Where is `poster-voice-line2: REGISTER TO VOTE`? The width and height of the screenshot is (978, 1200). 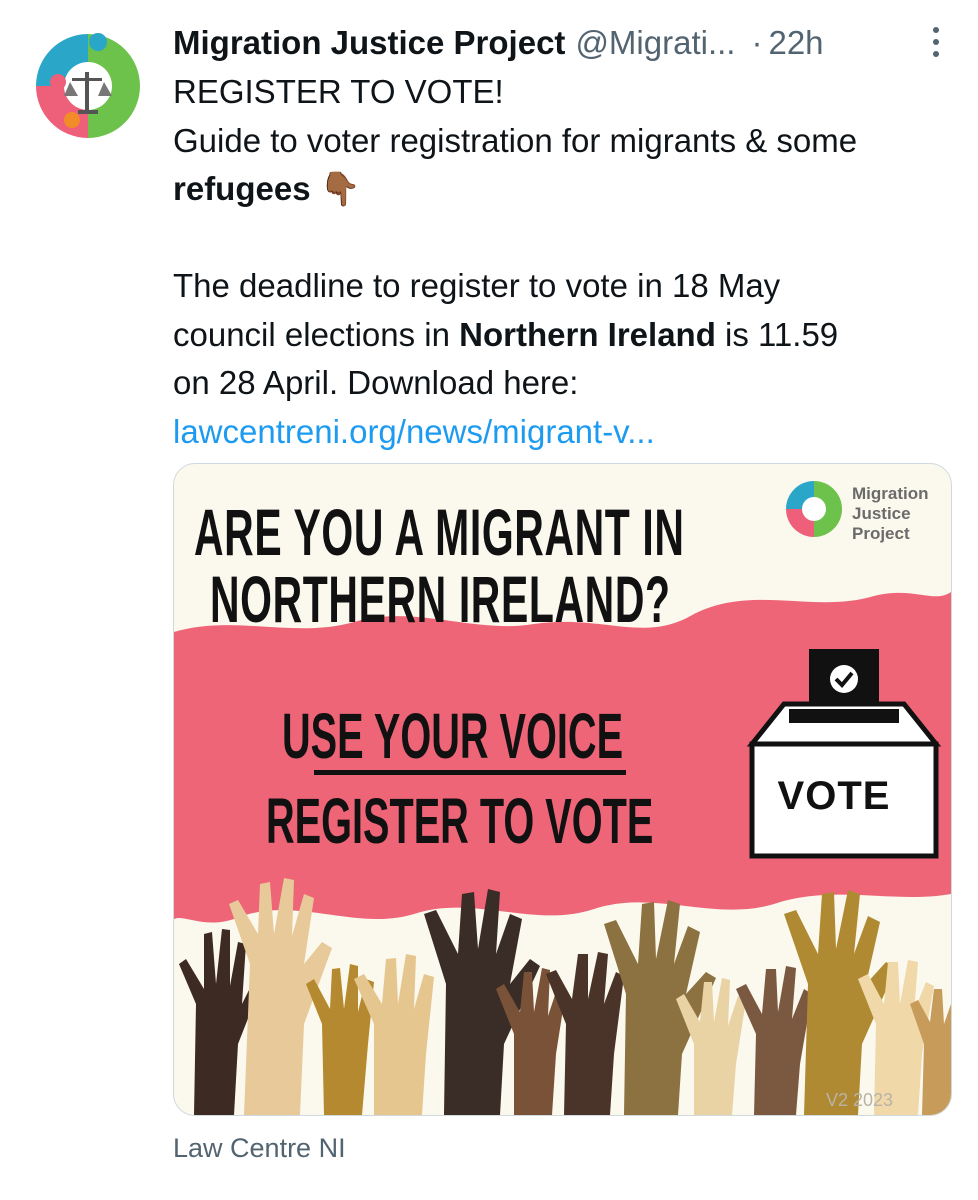 poster-voice-line2: REGISTER TO VOTE is located at coordinates (460, 821).